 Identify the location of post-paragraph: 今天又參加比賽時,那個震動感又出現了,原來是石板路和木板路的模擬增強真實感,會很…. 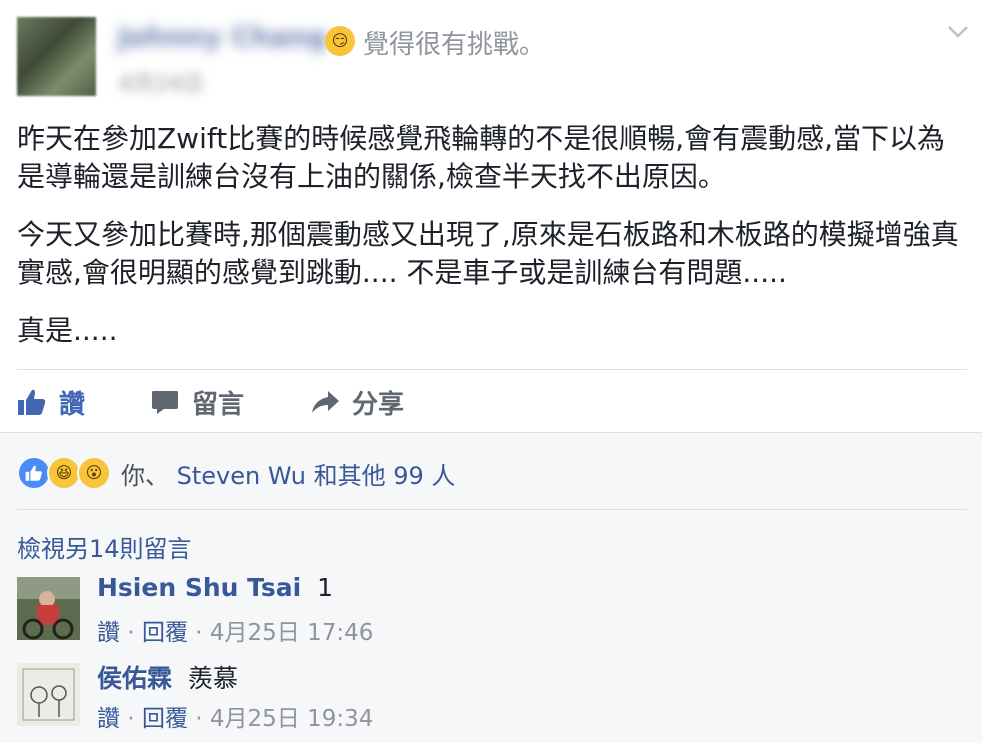
(488, 253).